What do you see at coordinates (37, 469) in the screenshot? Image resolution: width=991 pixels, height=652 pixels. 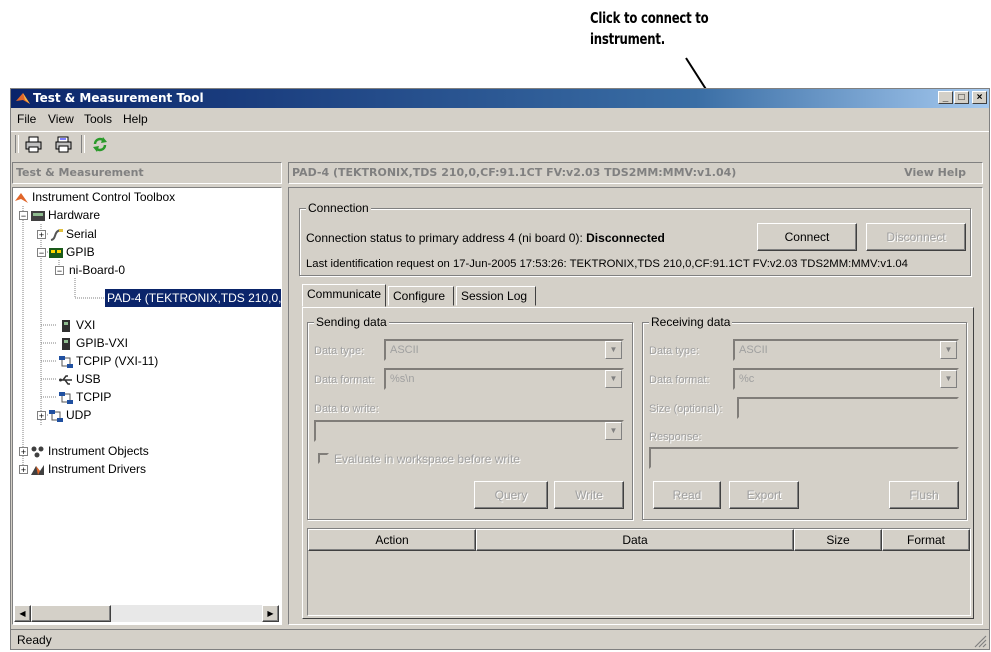 I see `drivers-icon` at bounding box center [37, 469].